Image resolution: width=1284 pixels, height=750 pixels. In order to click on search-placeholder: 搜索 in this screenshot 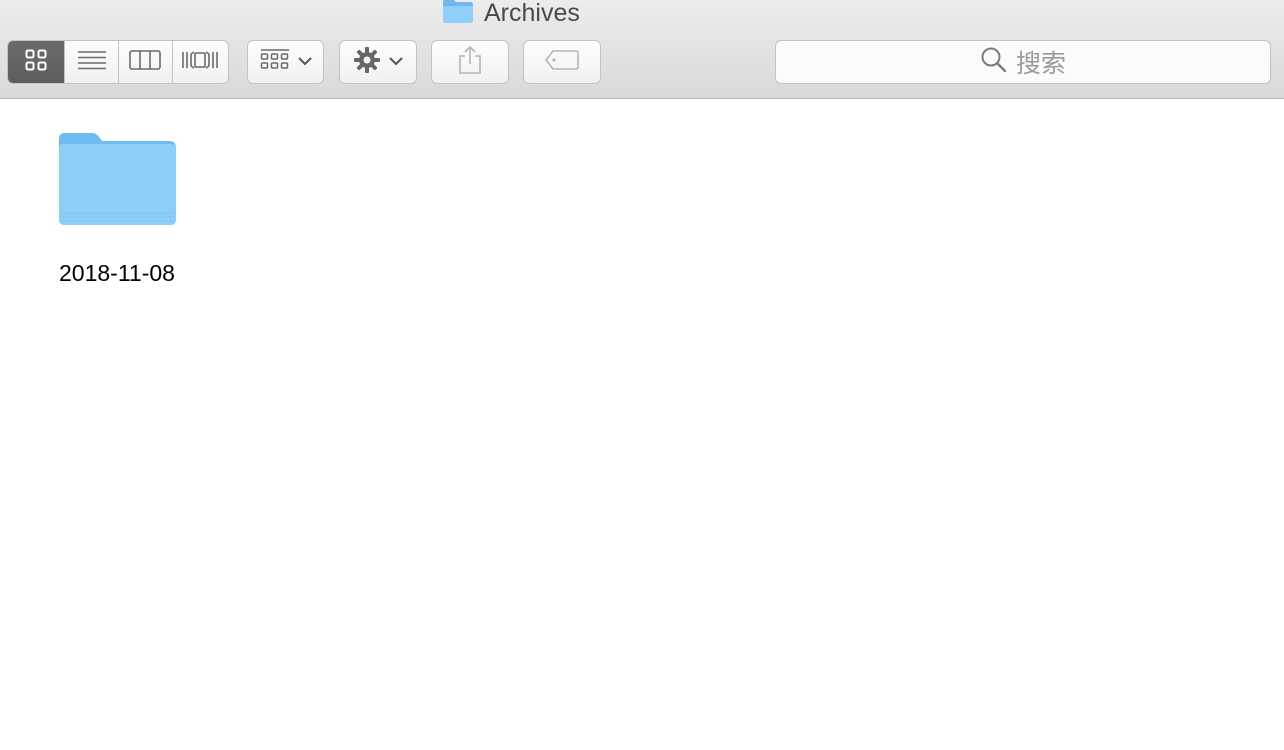, I will do `click(1040, 63)`.